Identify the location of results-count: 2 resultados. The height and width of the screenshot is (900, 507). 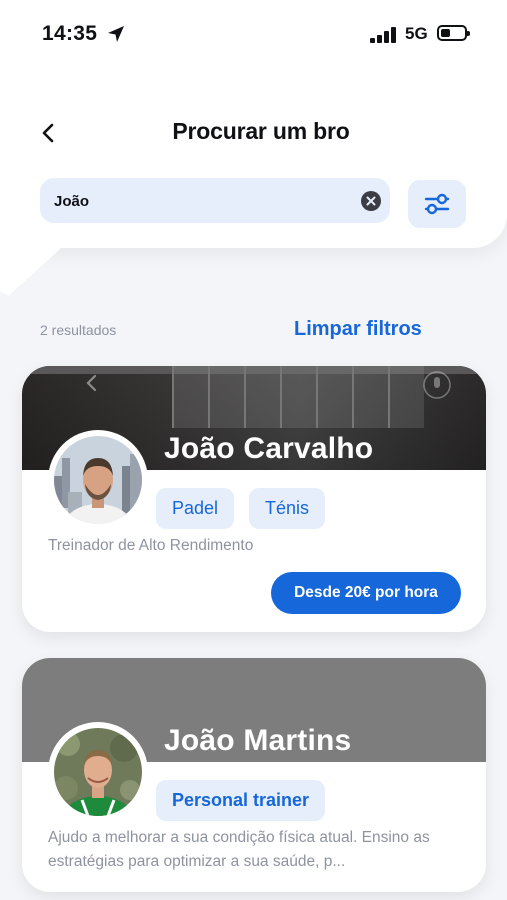
(78, 330).